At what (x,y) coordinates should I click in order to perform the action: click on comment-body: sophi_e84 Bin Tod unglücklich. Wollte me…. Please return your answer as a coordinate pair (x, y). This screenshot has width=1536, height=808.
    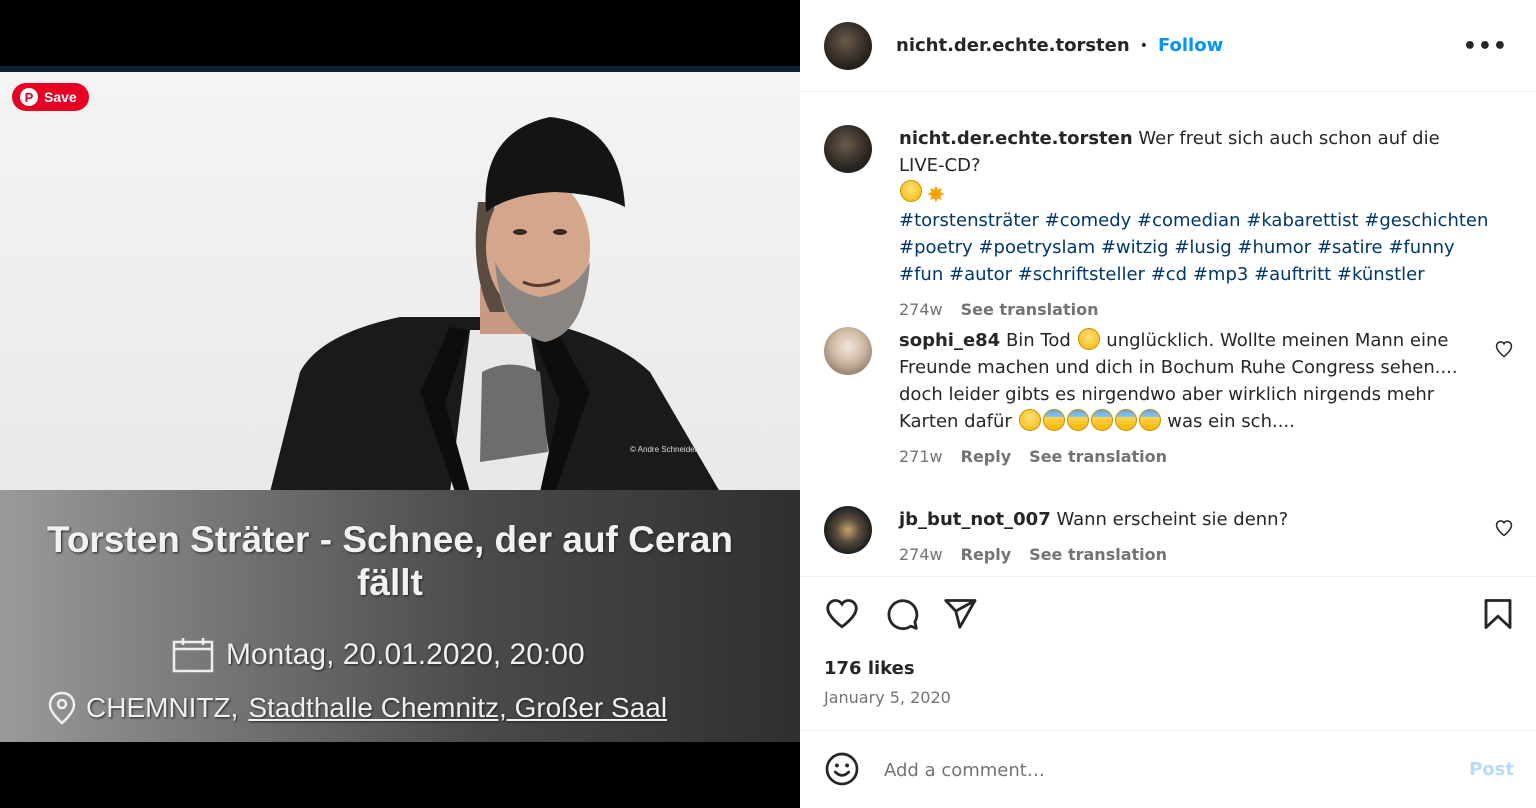
    Looking at the image, I should click on (1184, 398).